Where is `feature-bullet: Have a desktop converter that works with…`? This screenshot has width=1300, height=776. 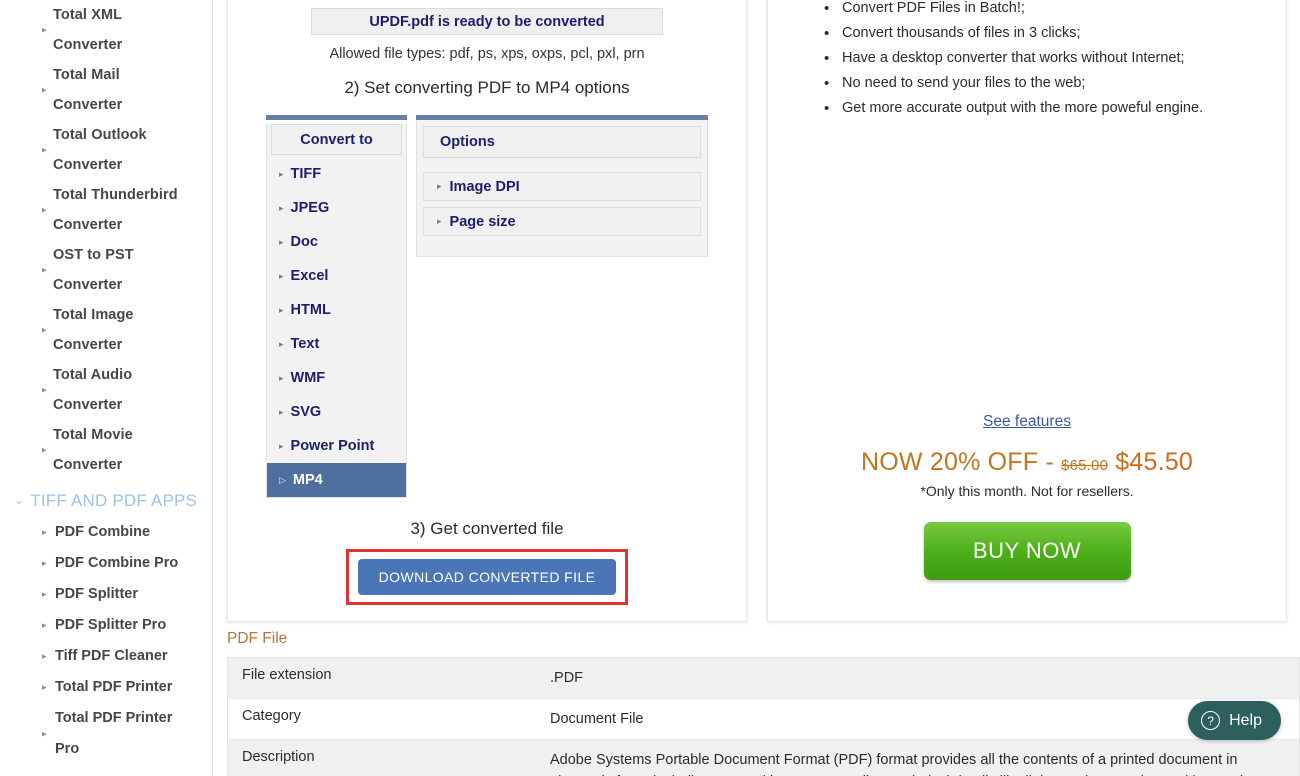
feature-bullet: Have a desktop converter that works with… is located at coordinates (1035, 58).